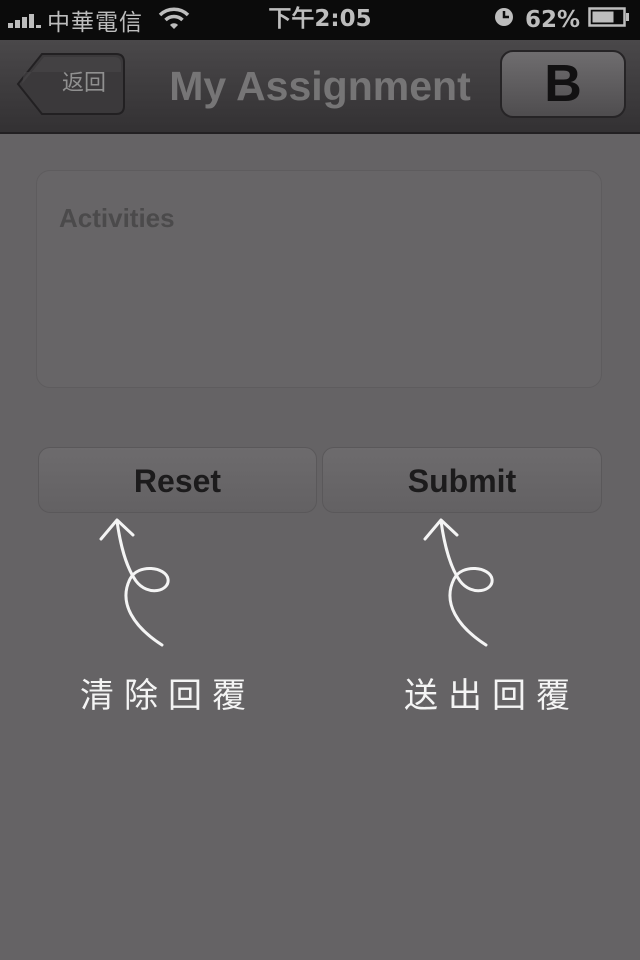  I want to click on back-button: 返回, so click(71, 84).